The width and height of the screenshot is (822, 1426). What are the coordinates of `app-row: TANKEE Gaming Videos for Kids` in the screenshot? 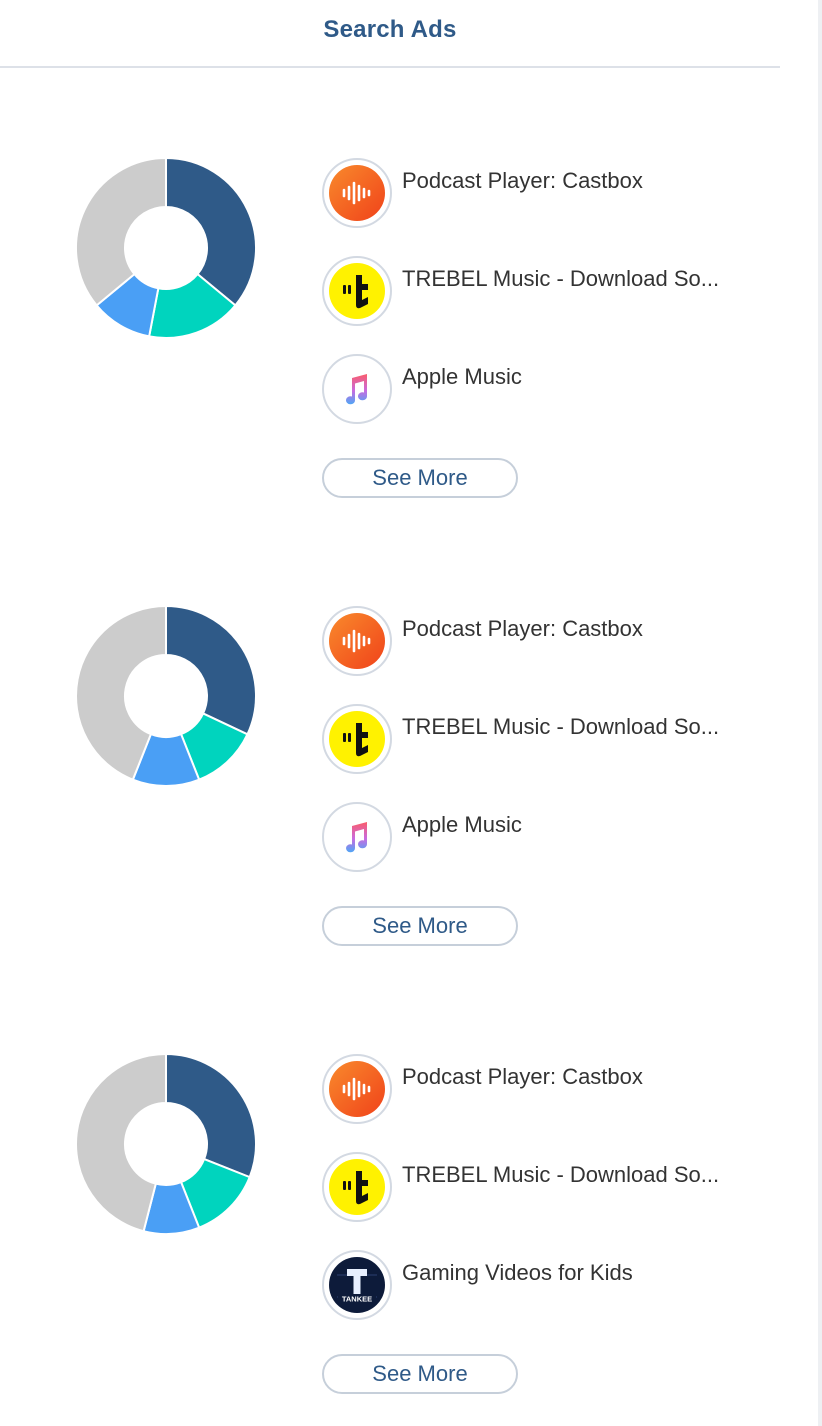 It's located at (542, 1285).